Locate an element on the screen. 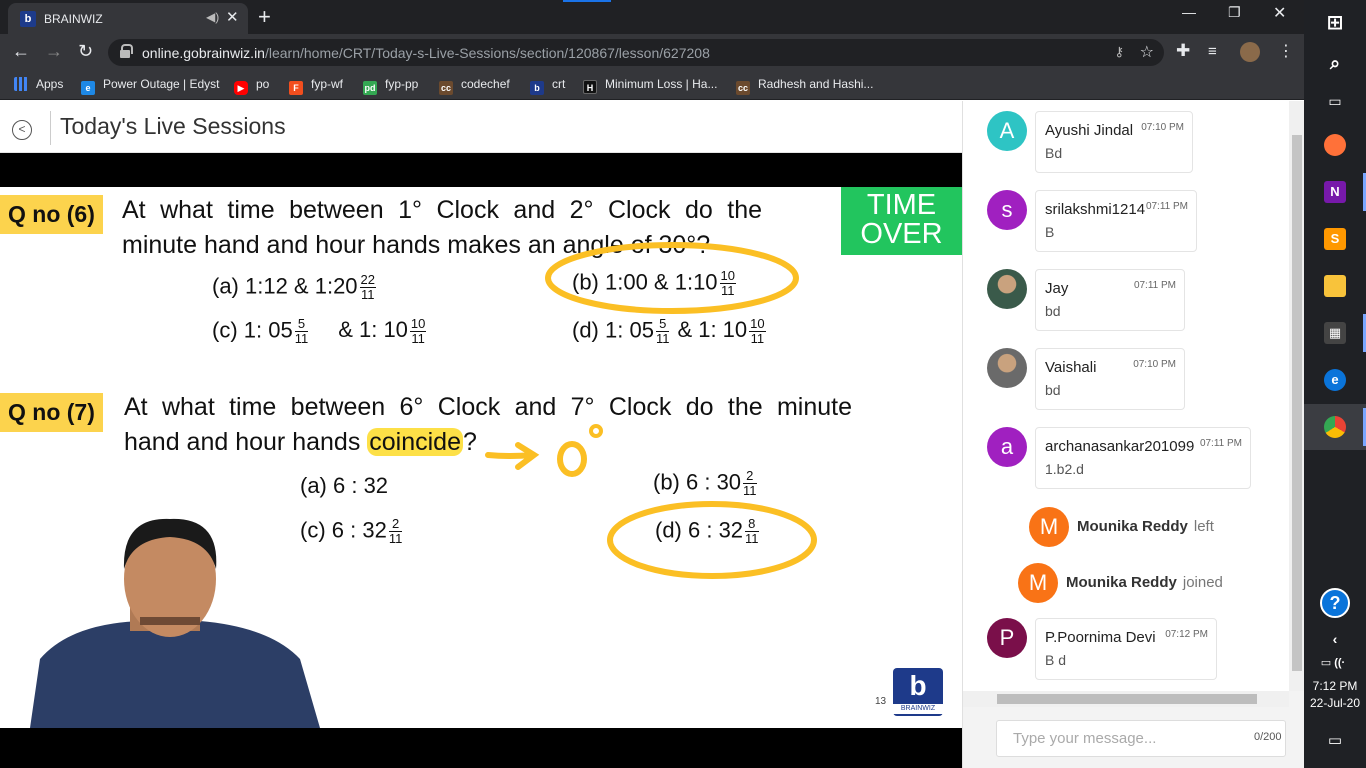 The width and height of the screenshot is (1366, 768). restore-icon: ❐ is located at coordinates (1234, 12).